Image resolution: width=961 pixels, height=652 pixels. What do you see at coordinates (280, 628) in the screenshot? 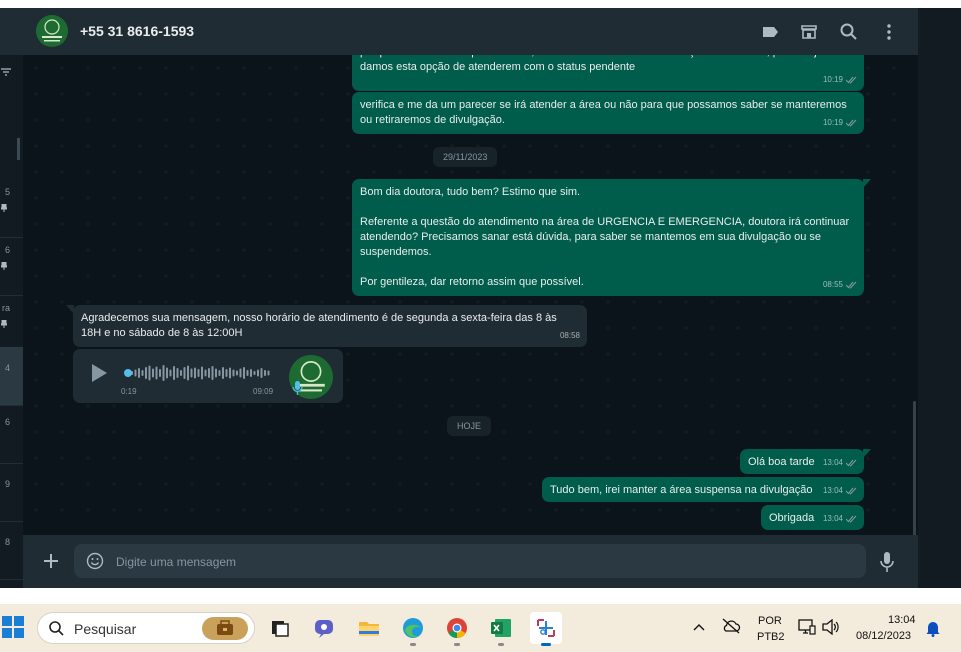
I see `taskbar-app-task-view` at bounding box center [280, 628].